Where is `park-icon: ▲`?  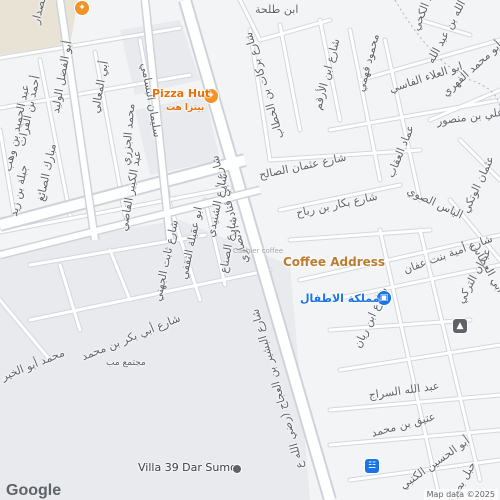
park-icon: ▲ is located at coordinates (460, 326).